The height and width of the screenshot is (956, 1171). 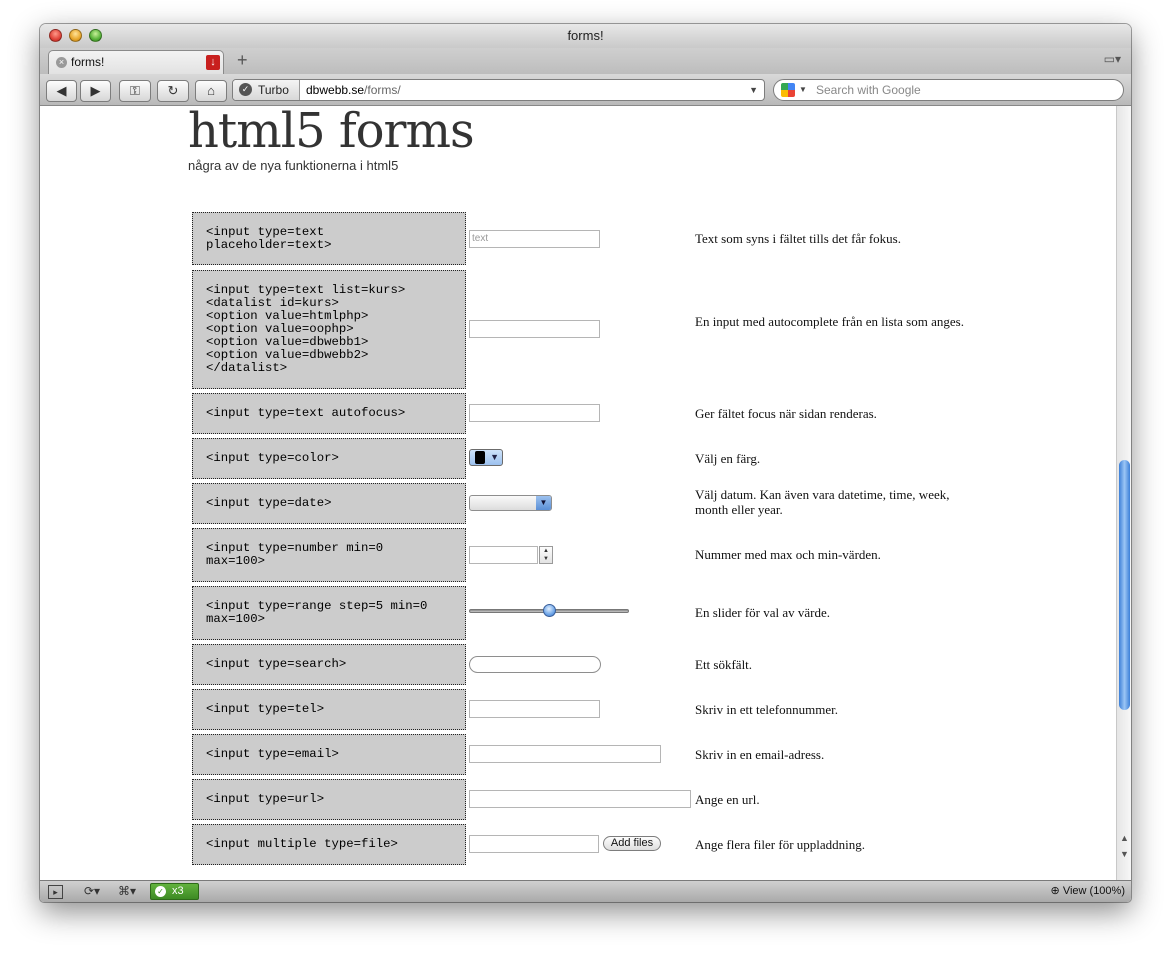 I want to click on address-bar: ✓ Turbo dbwebb.se/forms/ ▼, so click(x=498, y=90).